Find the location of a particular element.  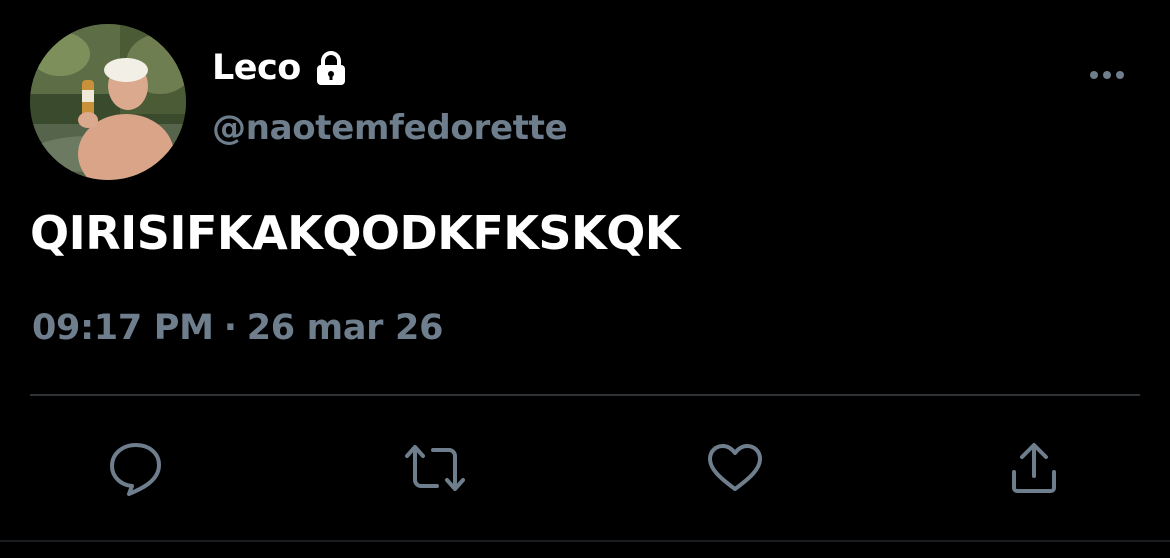

lock-icon is located at coordinates (330, 68).